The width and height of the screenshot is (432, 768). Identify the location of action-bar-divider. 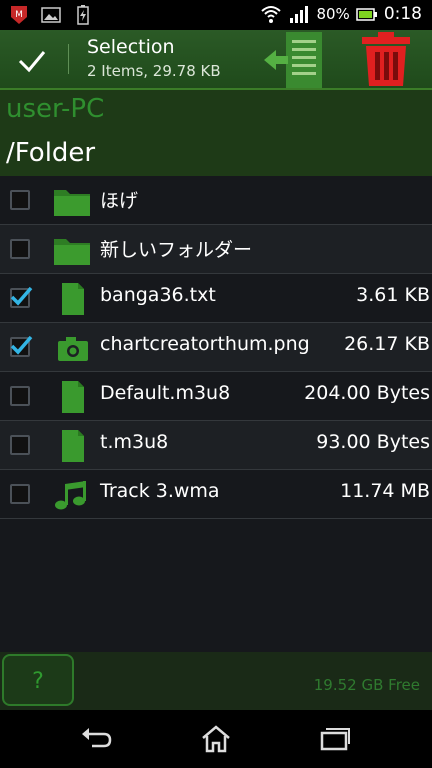
(68, 59).